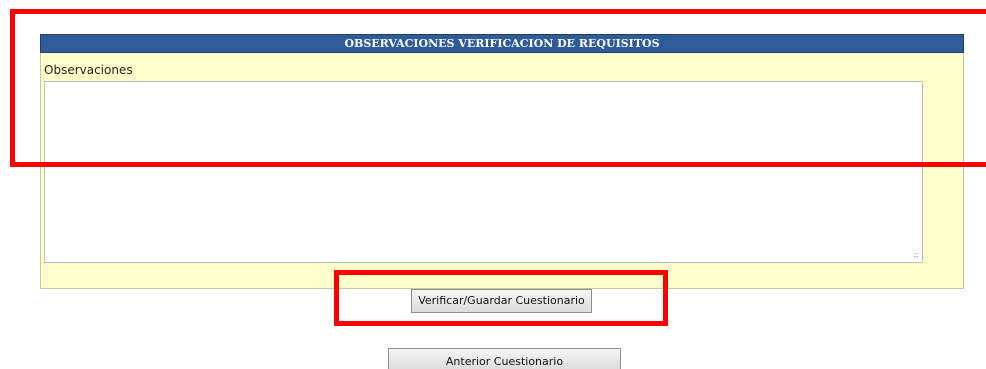  Describe the element at coordinates (501, 301) in the screenshot. I see `verify-save-button: Verificar/Guardar Cuestionario` at that location.